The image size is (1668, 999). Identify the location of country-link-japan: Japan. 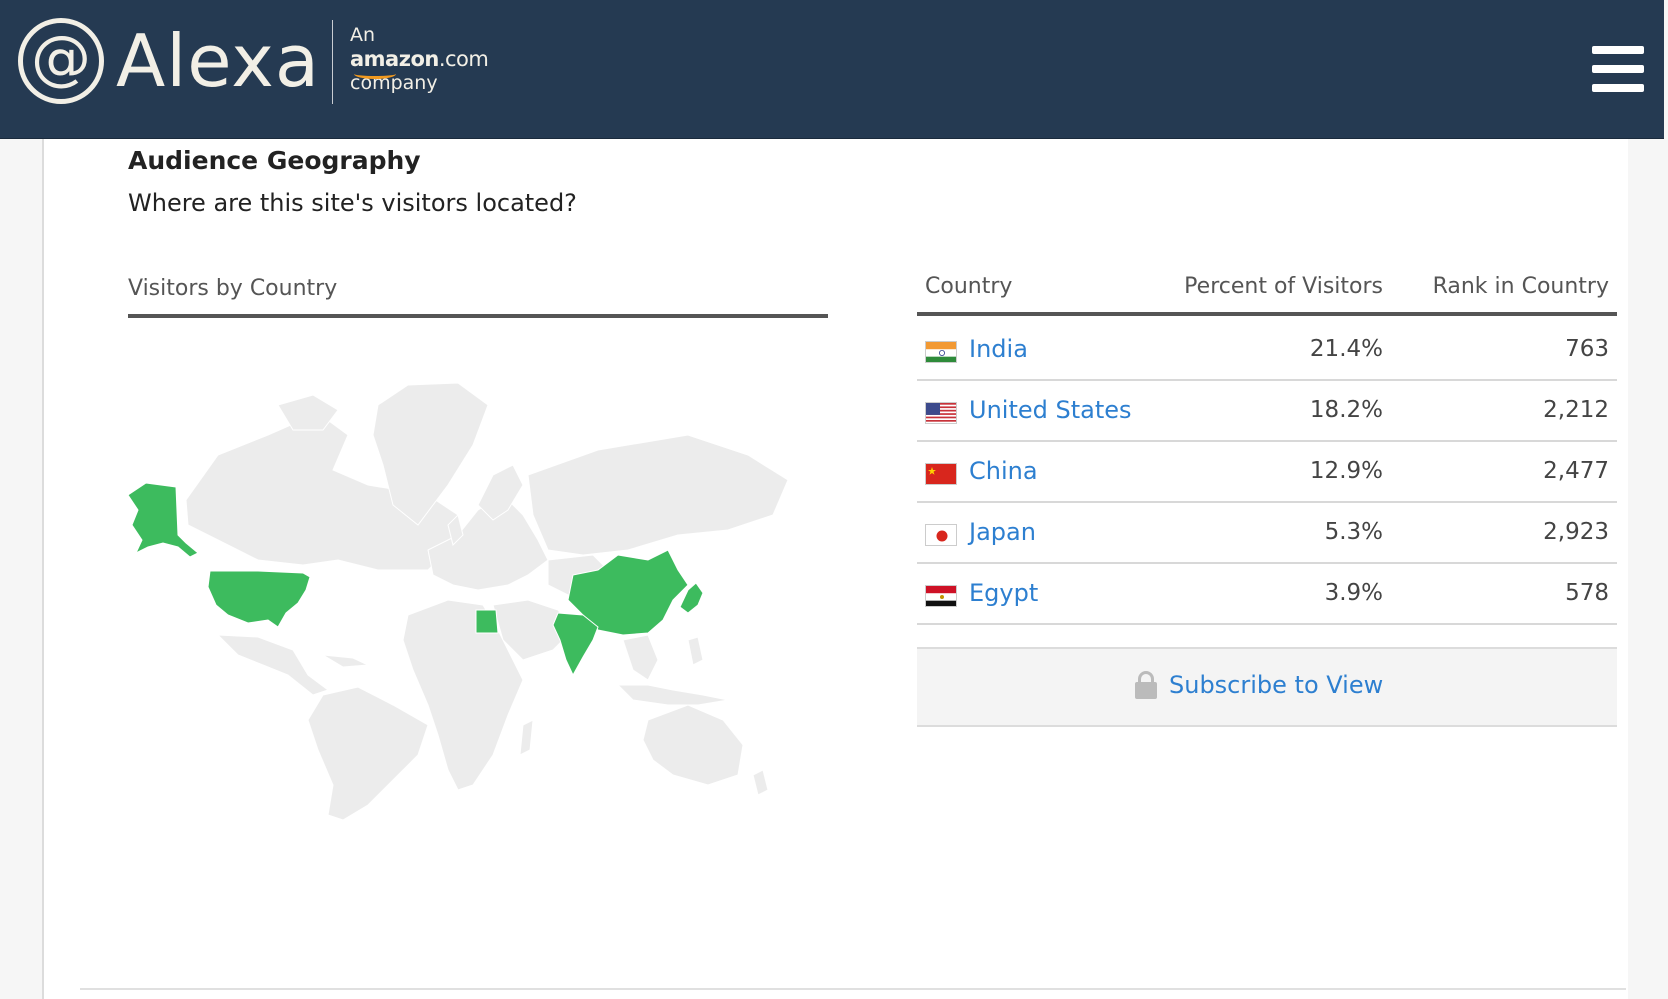
(1002, 532).